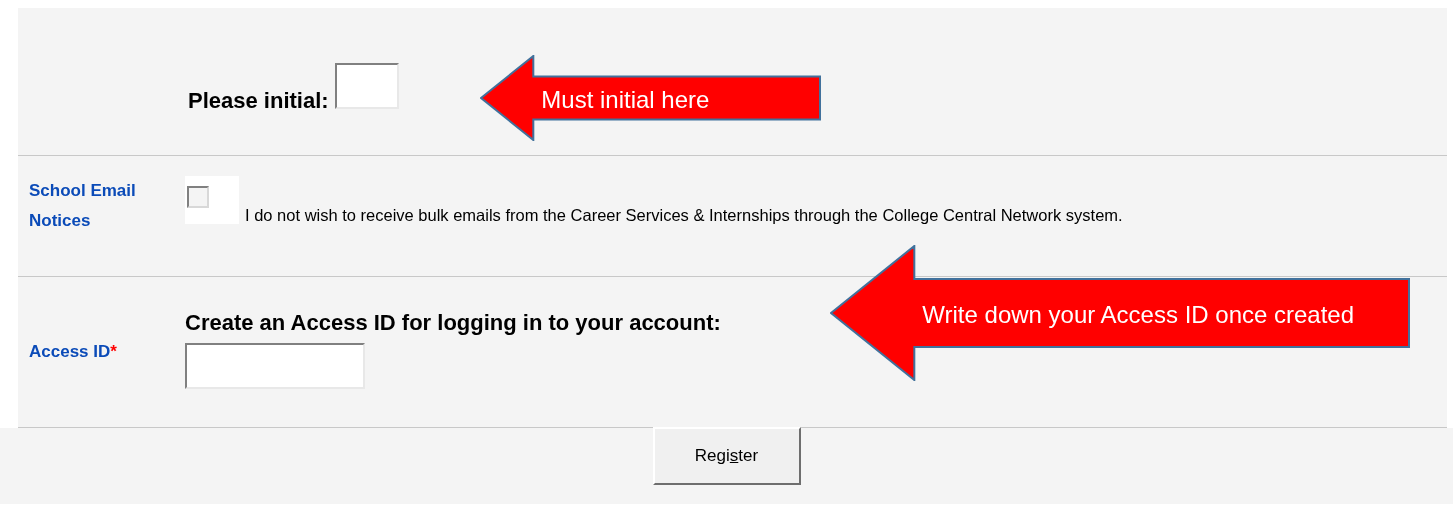  Describe the element at coordinates (726, 456) in the screenshot. I see `register-button: Register` at that location.